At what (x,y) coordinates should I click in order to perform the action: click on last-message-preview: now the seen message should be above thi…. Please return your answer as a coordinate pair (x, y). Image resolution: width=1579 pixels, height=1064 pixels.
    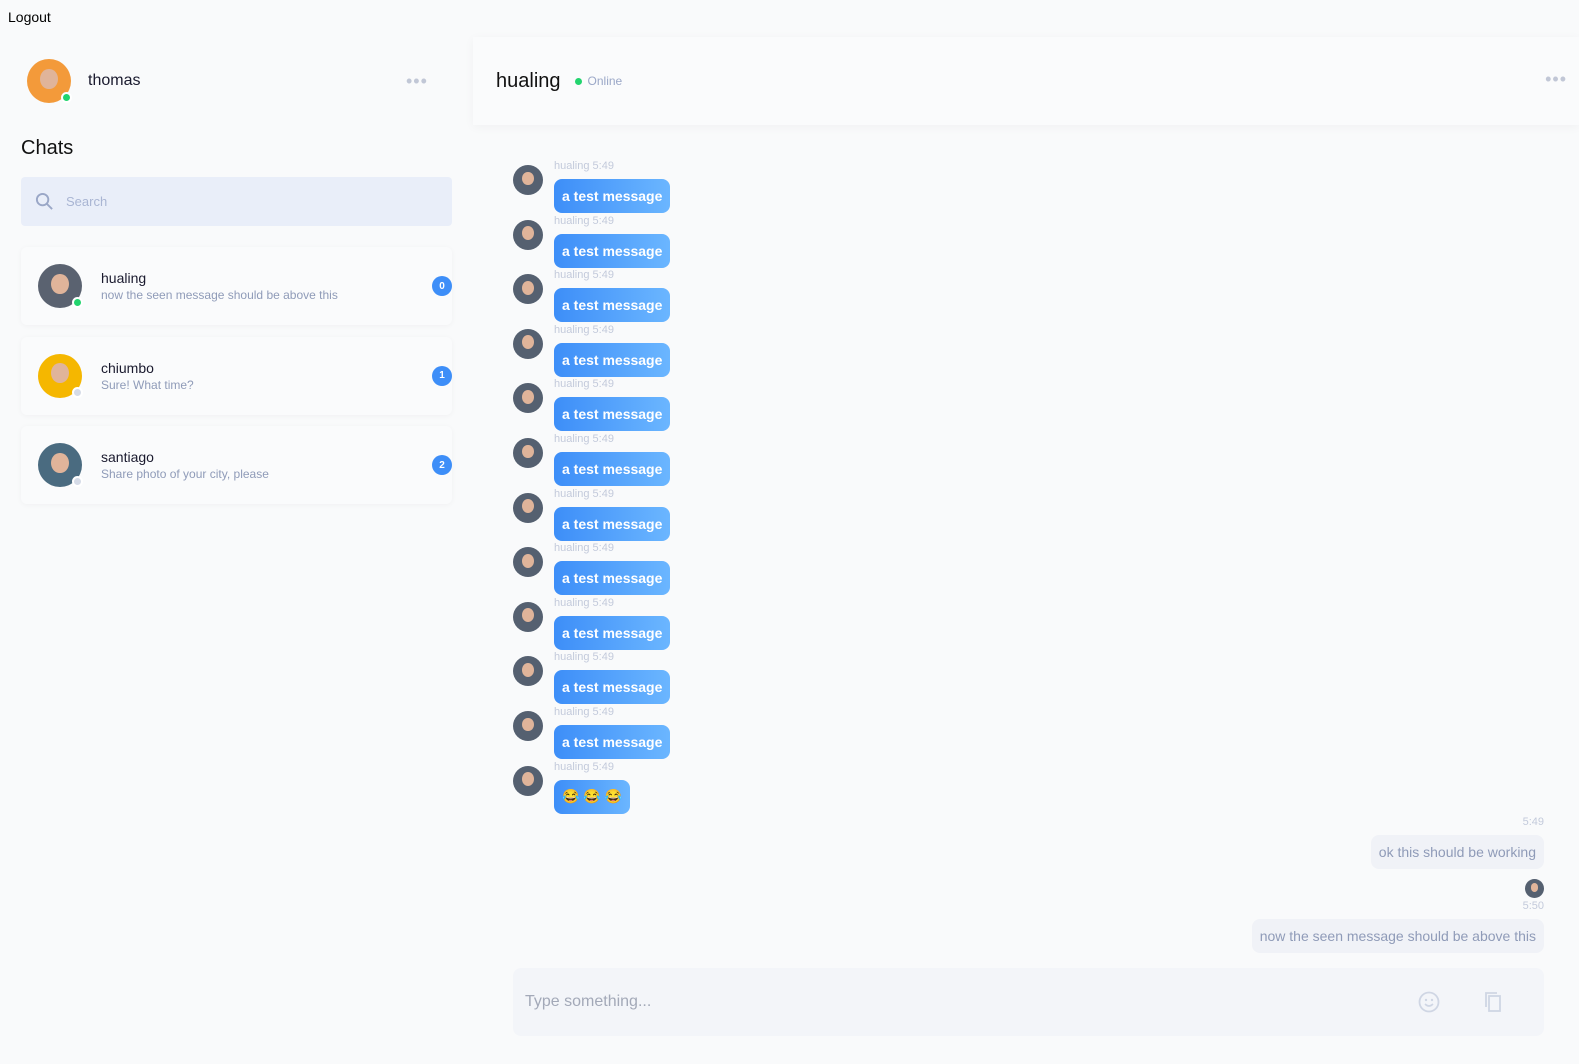
    Looking at the image, I should click on (219, 295).